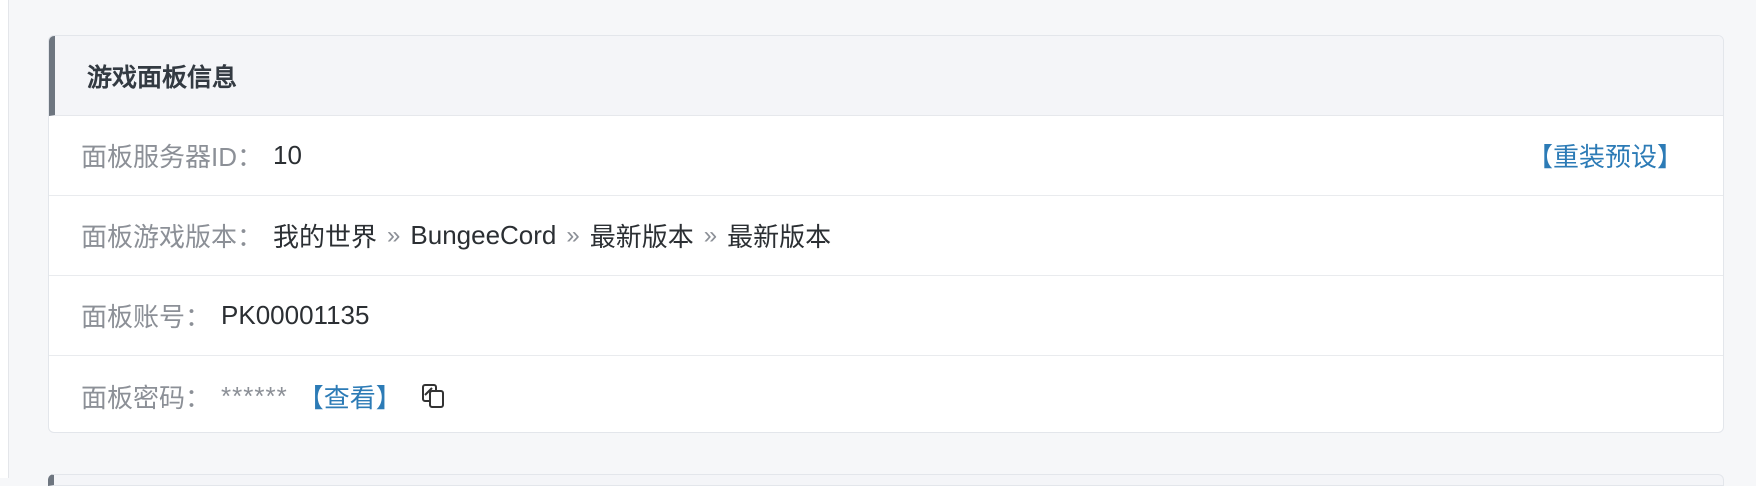 Image resolution: width=1756 pixels, height=486 pixels. I want to click on server-id-value: 10, so click(287, 155).